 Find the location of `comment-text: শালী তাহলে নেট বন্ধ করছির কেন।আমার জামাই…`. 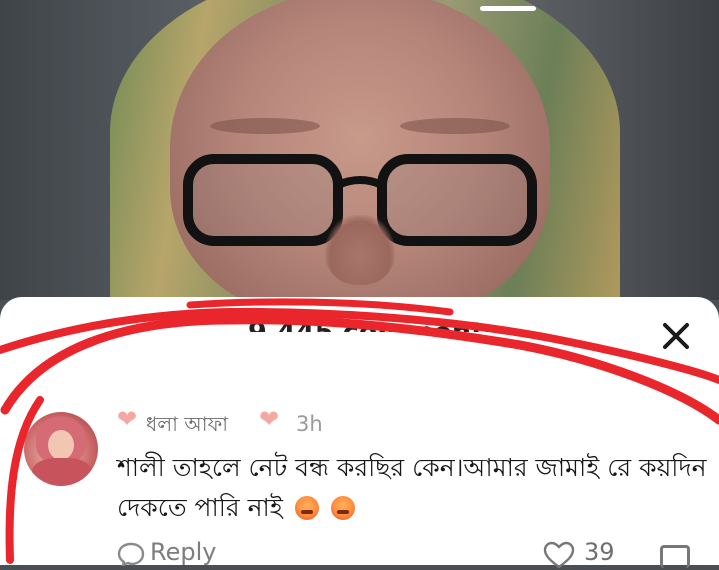

comment-text: শালী তাহলে নেট বন্ধ করছির কেন।আমার জামাই… is located at coordinates (412, 487).